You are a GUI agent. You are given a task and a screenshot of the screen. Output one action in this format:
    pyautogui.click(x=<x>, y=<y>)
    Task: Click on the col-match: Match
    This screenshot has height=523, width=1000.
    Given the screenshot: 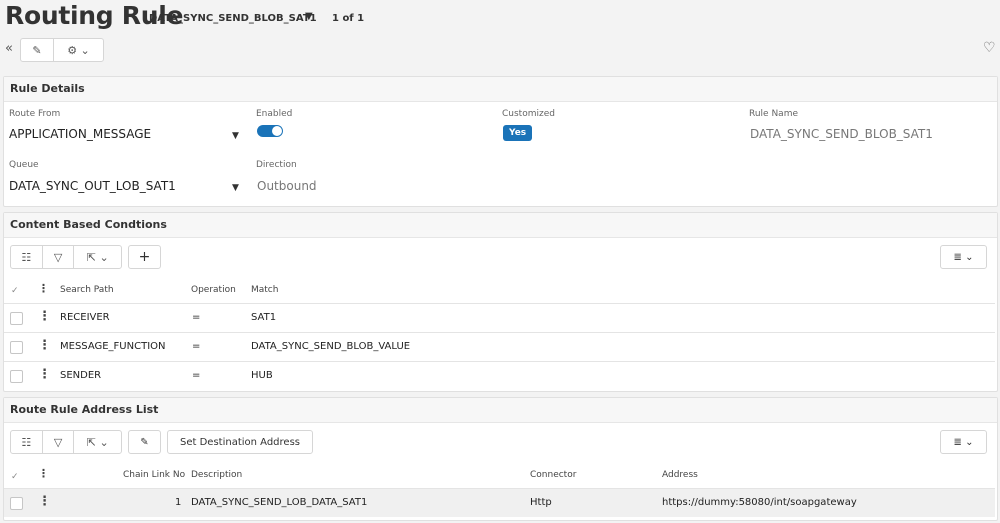 What is the action you would take?
    pyautogui.click(x=264, y=290)
    